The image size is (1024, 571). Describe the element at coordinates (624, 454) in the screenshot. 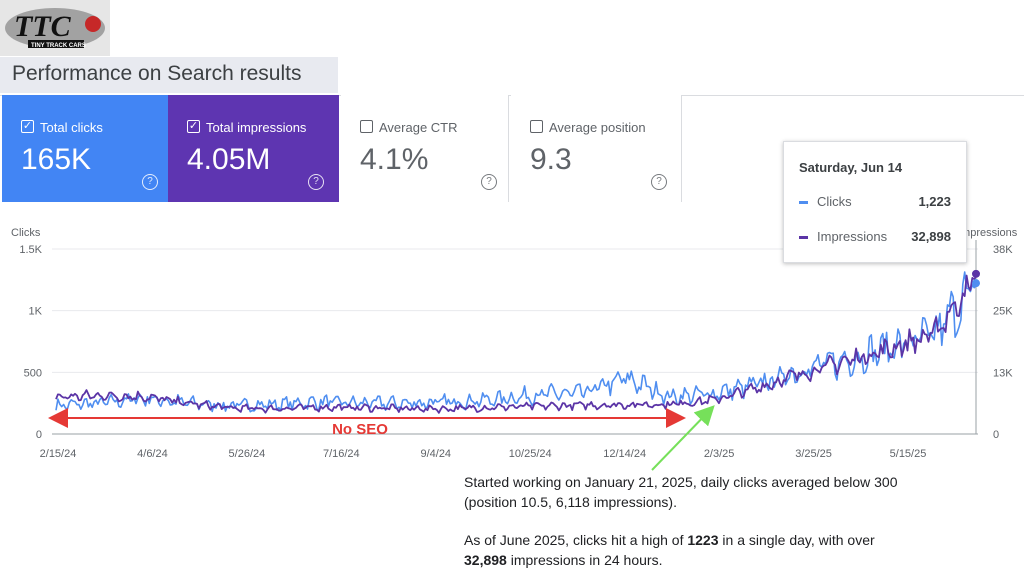

I see `x-tick-label: 12/14/24` at that location.